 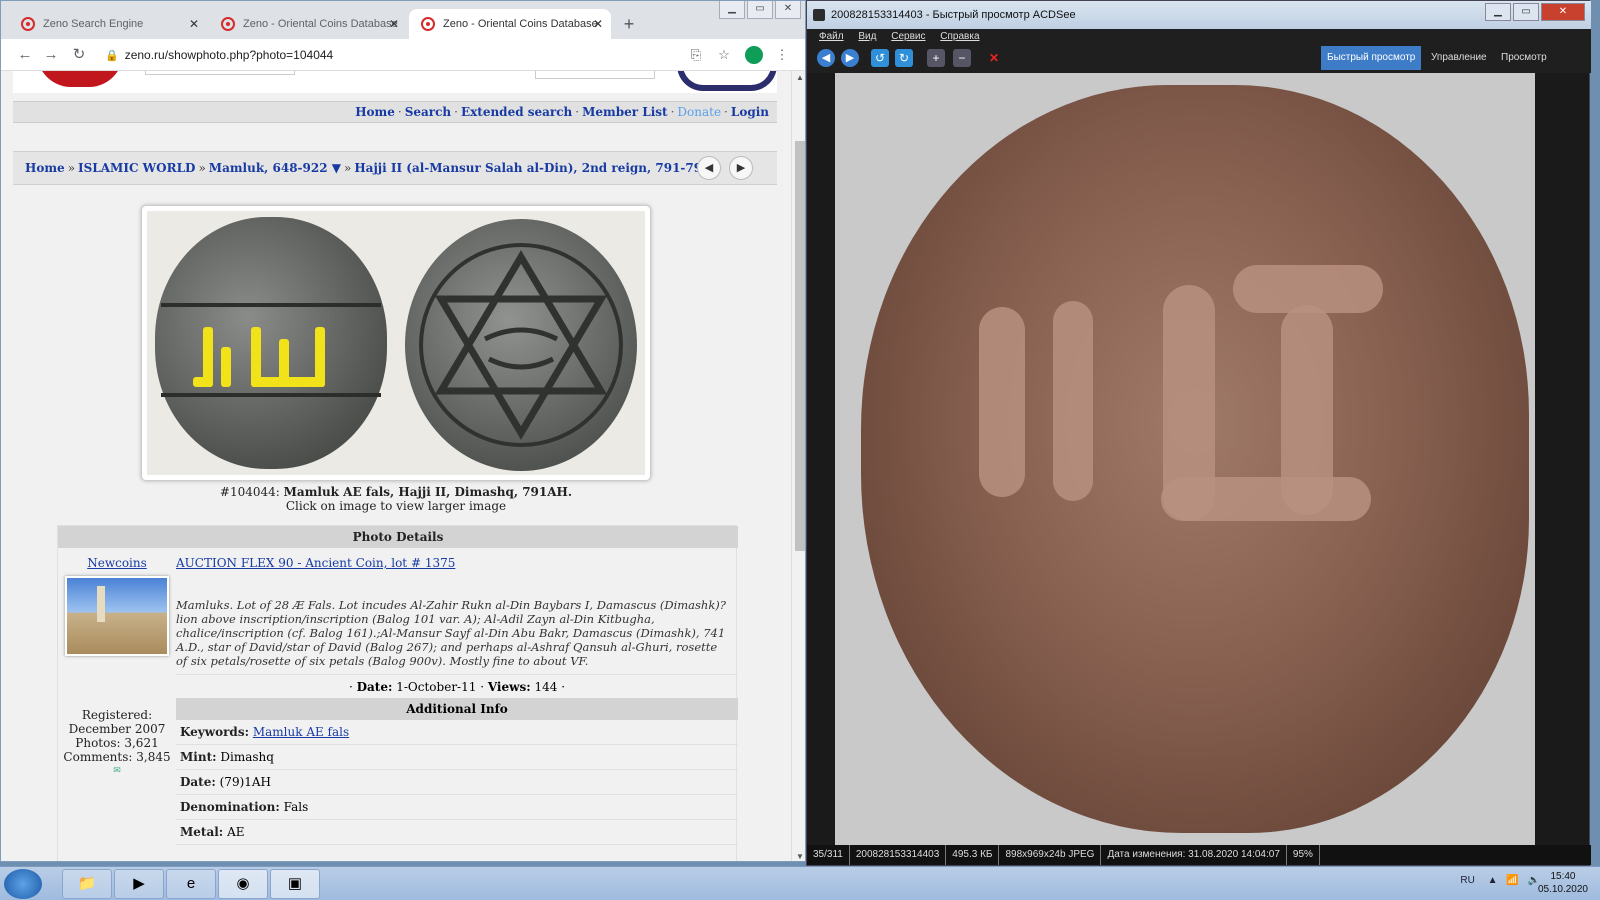 I want to click on comments-count: Comments: 3,845, so click(x=117, y=757).